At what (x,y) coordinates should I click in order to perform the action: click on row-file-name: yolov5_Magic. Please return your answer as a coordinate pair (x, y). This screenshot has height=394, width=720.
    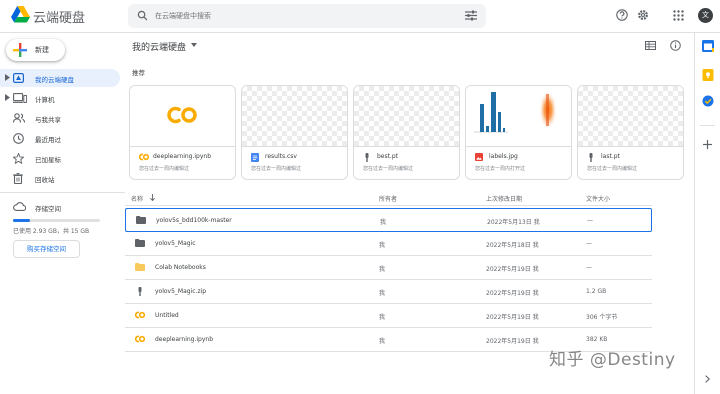
    Looking at the image, I should click on (175, 243).